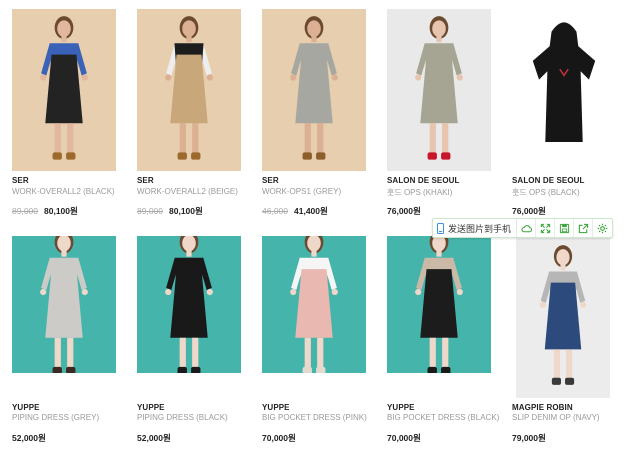  I want to click on model-hood-khaki, so click(439, 90).